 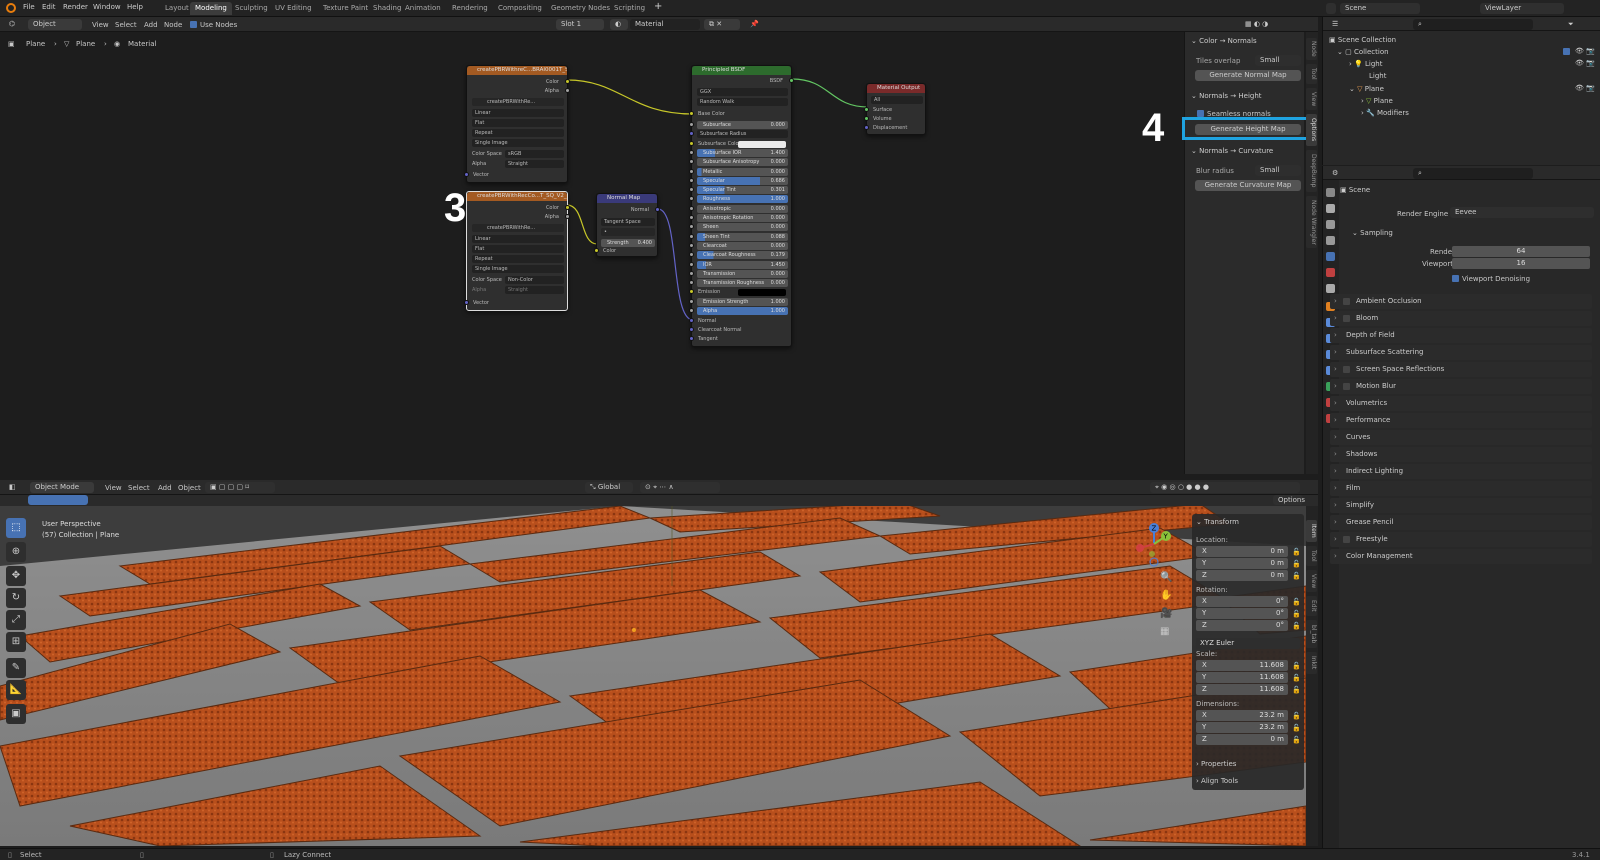 What do you see at coordinates (1461, 420) in the screenshot?
I see `section-performance: › Performance` at bounding box center [1461, 420].